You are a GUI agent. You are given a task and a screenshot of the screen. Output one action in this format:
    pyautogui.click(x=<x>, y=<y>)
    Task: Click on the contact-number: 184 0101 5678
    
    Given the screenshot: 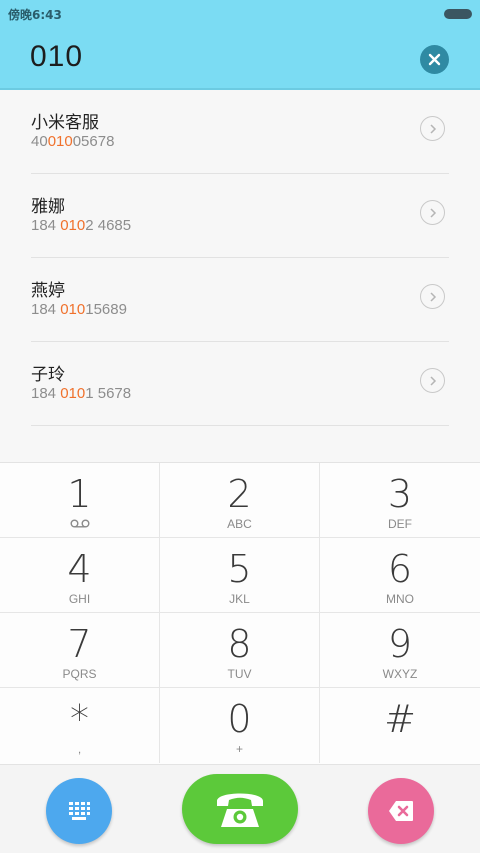 What is the action you would take?
    pyautogui.click(x=81, y=393)
    